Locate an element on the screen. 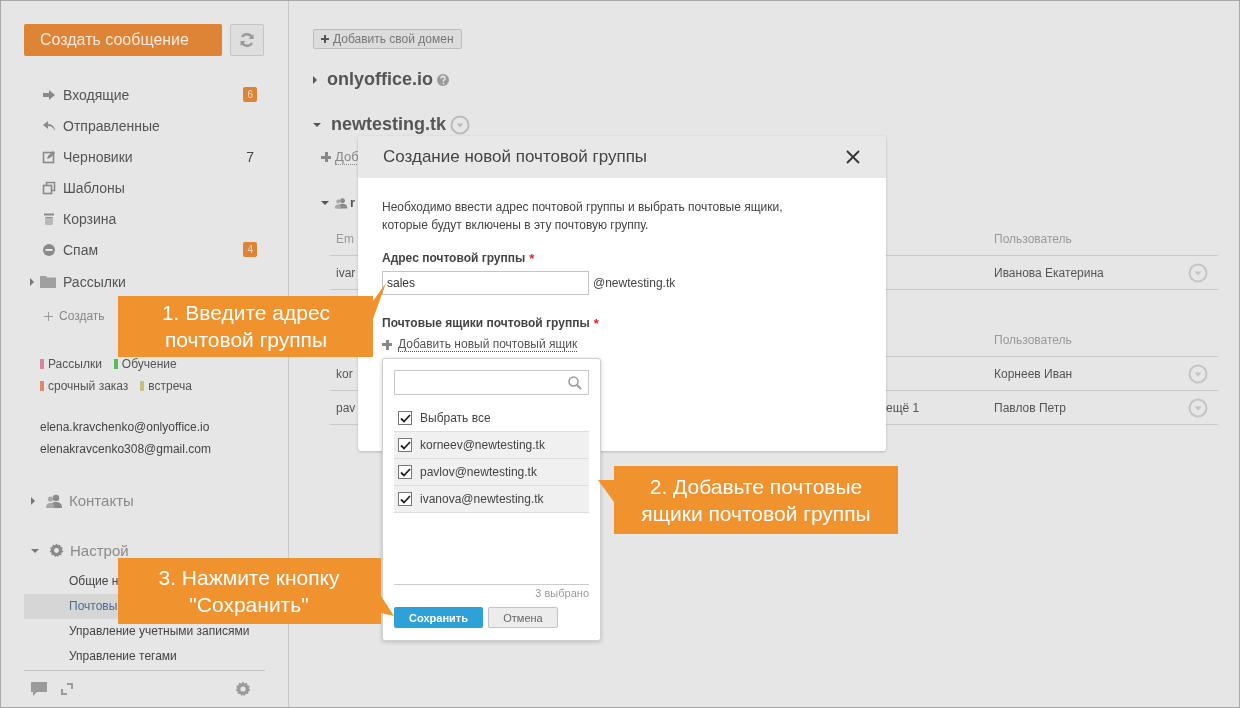  selected-count: 3 выбрано is located at coordinates (562, 593).